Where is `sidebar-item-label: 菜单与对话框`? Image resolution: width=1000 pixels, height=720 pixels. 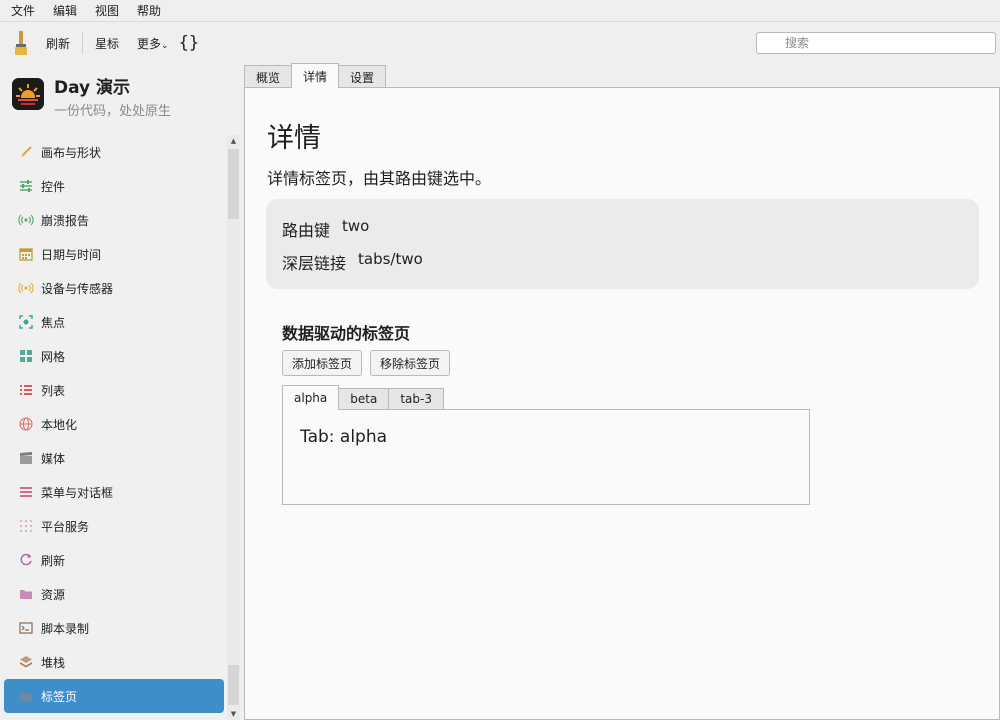
sidebar-item-label: 菜单与对话框 is located at coordinates (77, 492).